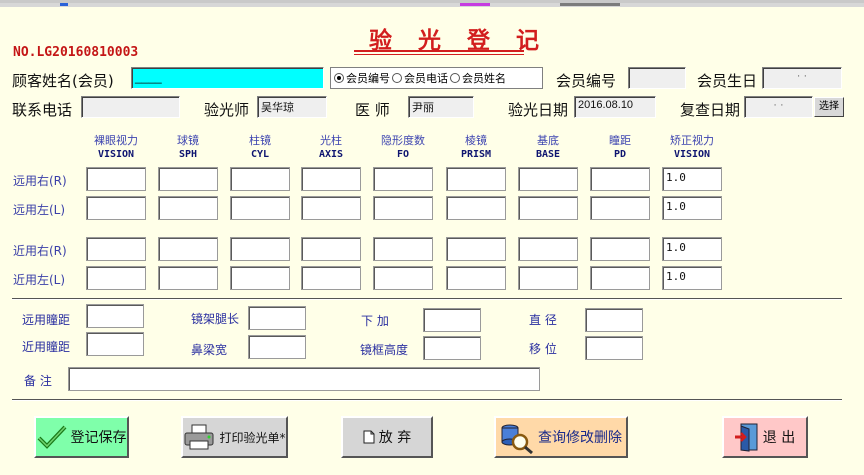 The height and width of the screenshot is (475, 864). Describe the element at coordinates (116, 148) in the screenshot. I see `column-header: 裸眼视力 VISION` at that location.